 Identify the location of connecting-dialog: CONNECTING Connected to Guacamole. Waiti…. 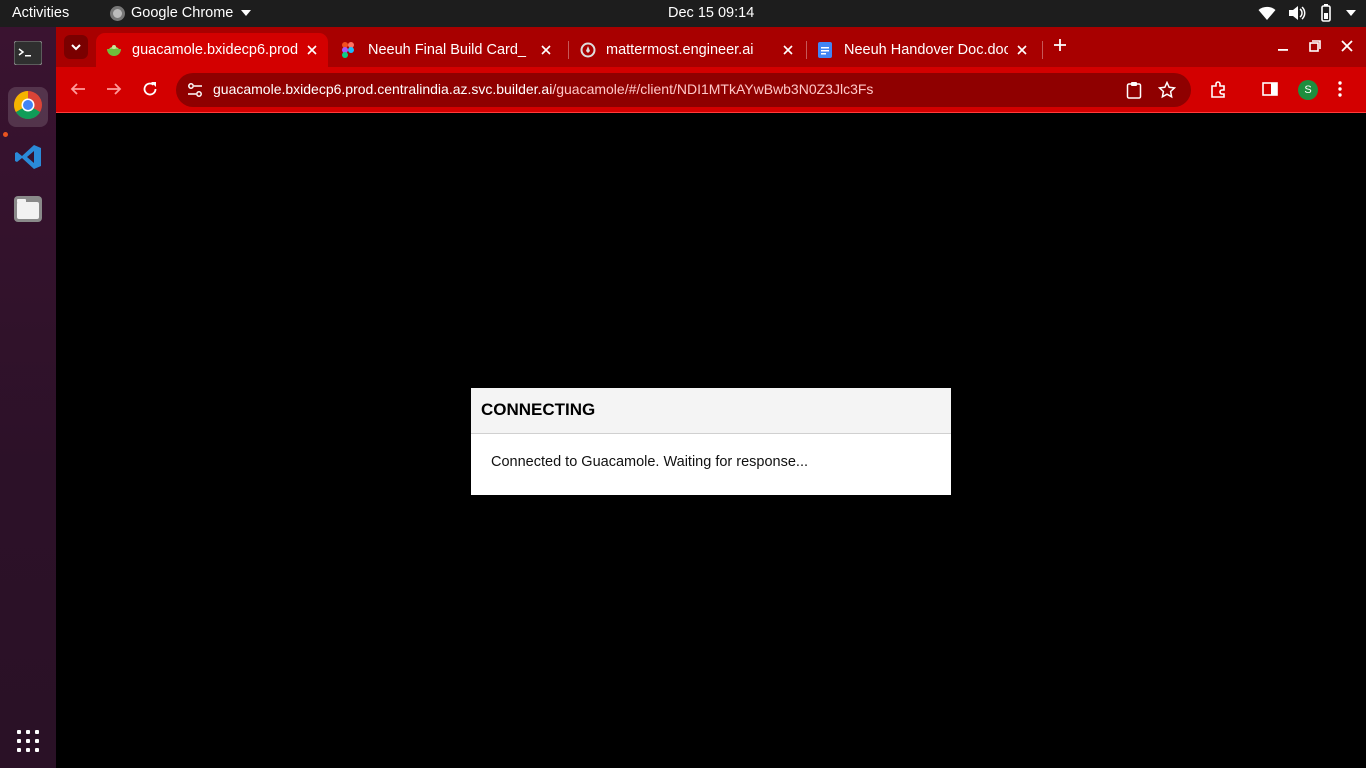
(711, 441).